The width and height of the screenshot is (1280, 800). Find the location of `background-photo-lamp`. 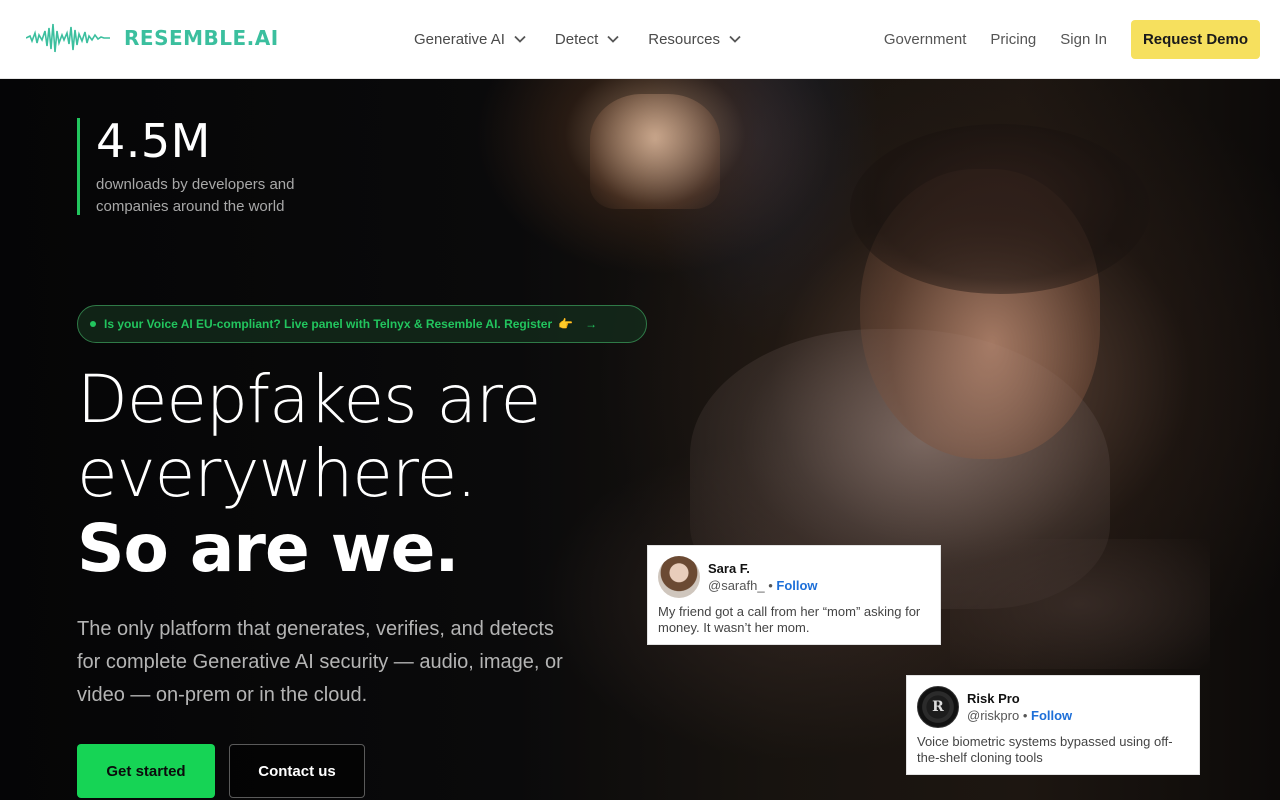

background-photo-lamp is located at coordinates (655, 151).